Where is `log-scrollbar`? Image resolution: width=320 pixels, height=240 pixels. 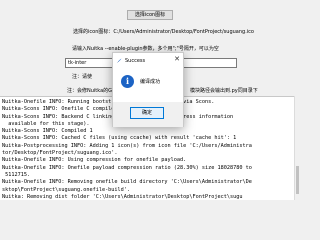 log-scrollbar is located at coordinates (297, 148).